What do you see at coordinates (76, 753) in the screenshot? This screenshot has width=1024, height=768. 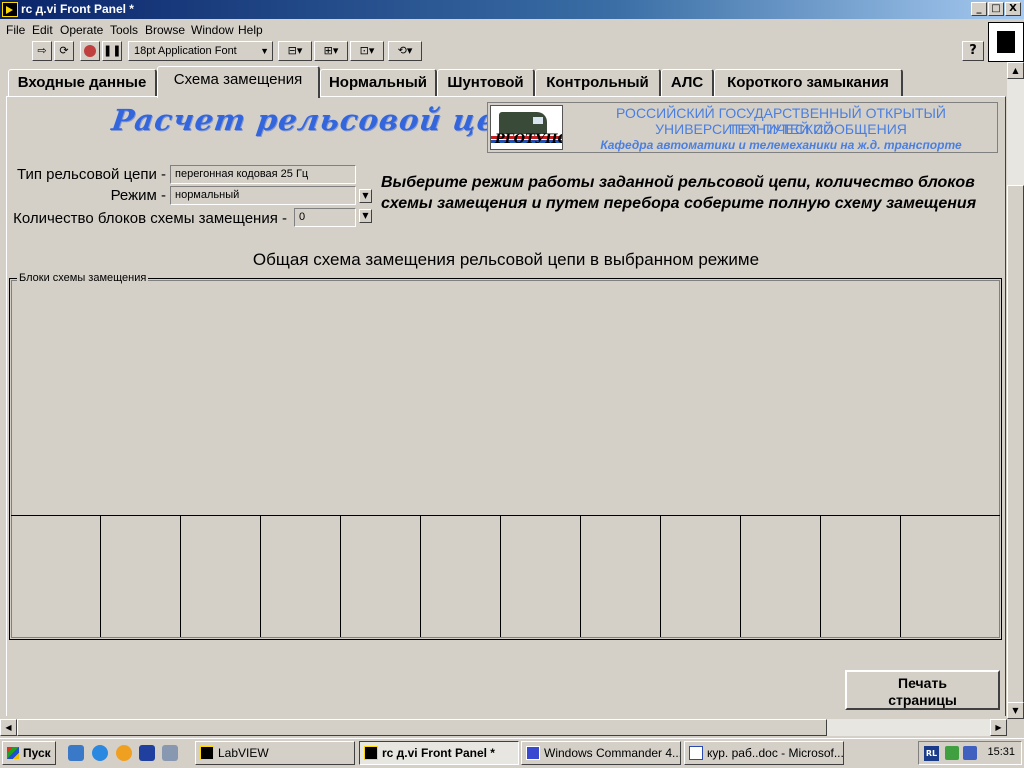 I see `desktop-icon` at bounding box center [76, 753].